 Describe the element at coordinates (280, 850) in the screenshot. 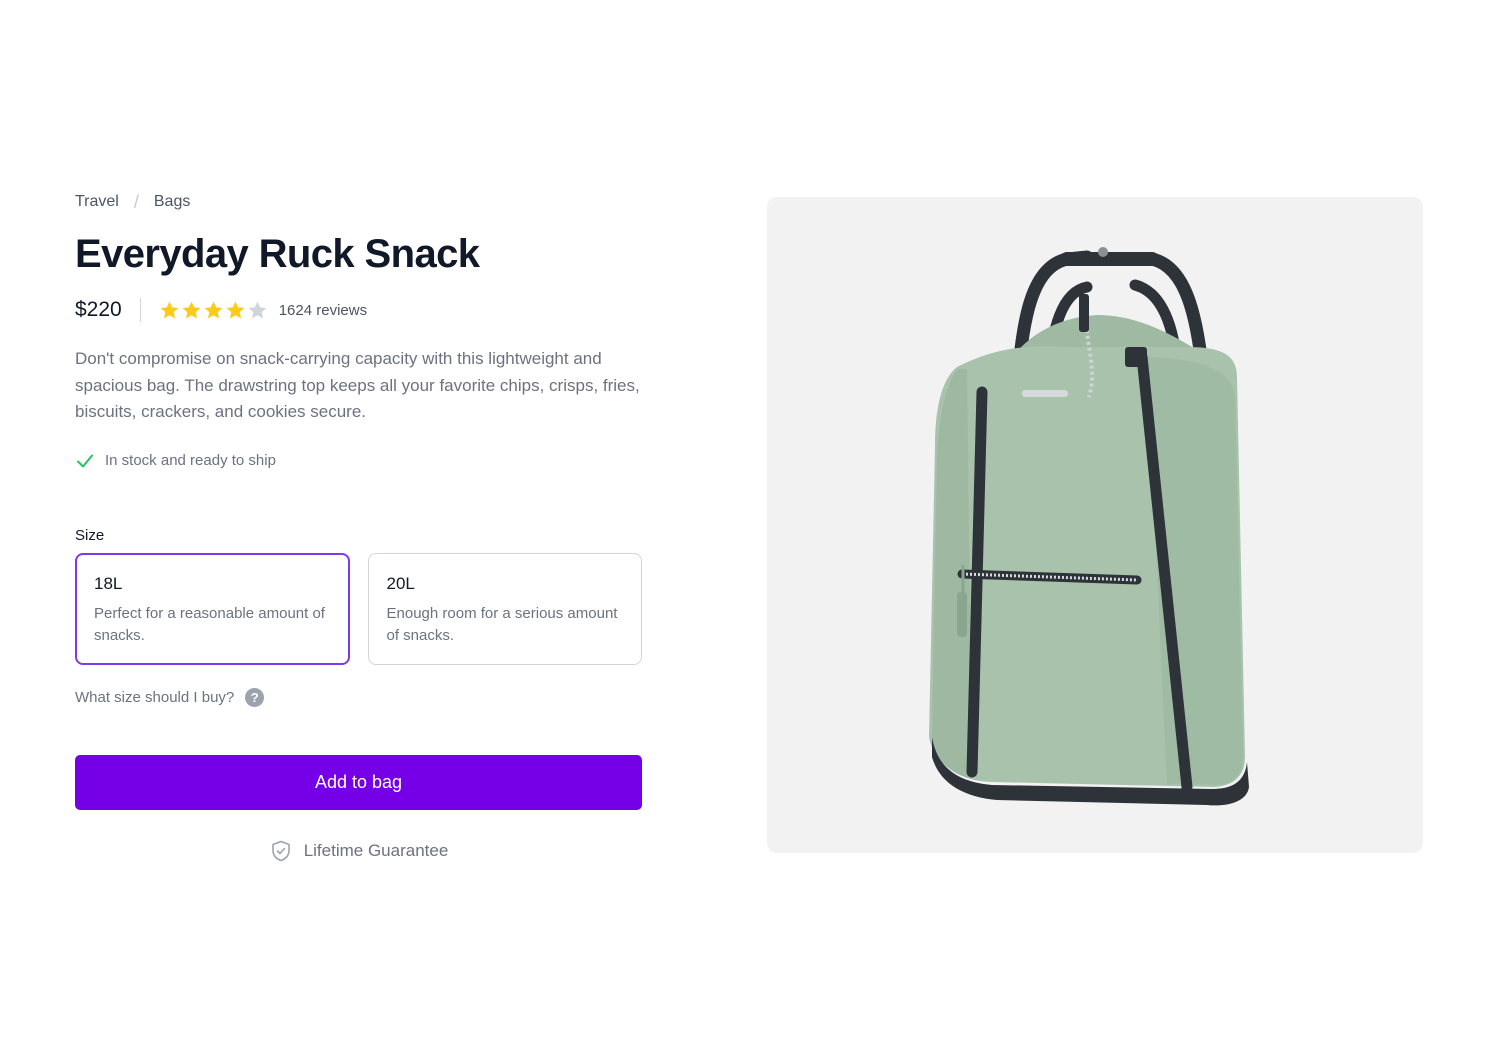

I see `shield-check-icon` at that location.